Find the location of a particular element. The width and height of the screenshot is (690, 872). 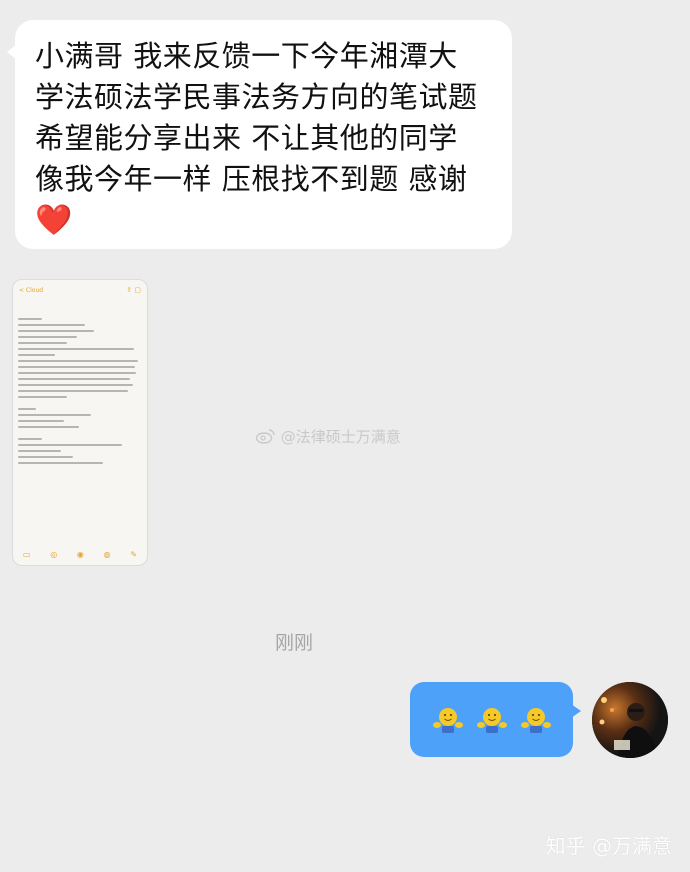

notes-share-icon: ⇪ ▢ is located at coordinates (133, 290).